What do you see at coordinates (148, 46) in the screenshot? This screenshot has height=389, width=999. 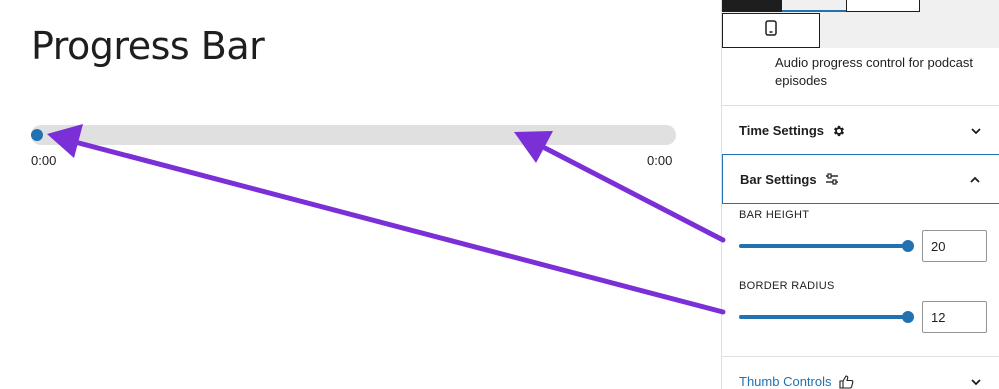 I see `page-title: Progress Bar` at bounding box center [148, 46].